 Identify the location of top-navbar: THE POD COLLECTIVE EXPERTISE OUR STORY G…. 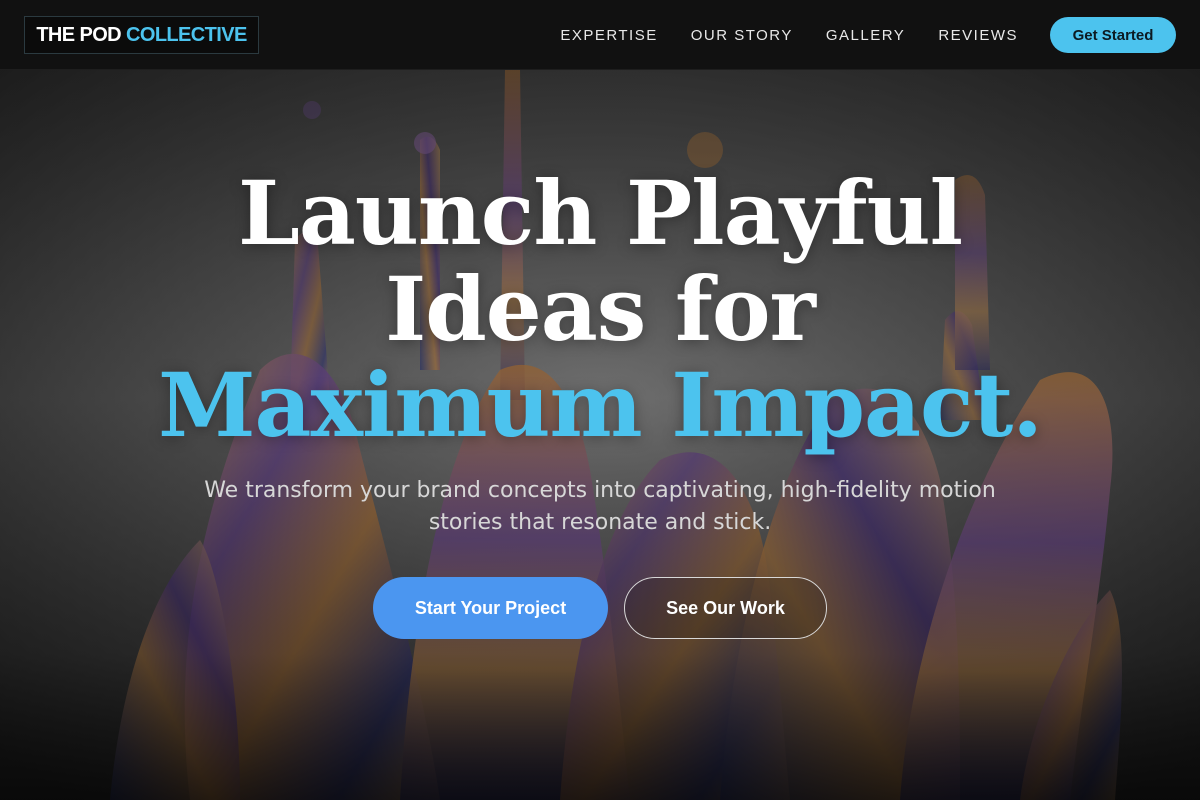
(600, 35).